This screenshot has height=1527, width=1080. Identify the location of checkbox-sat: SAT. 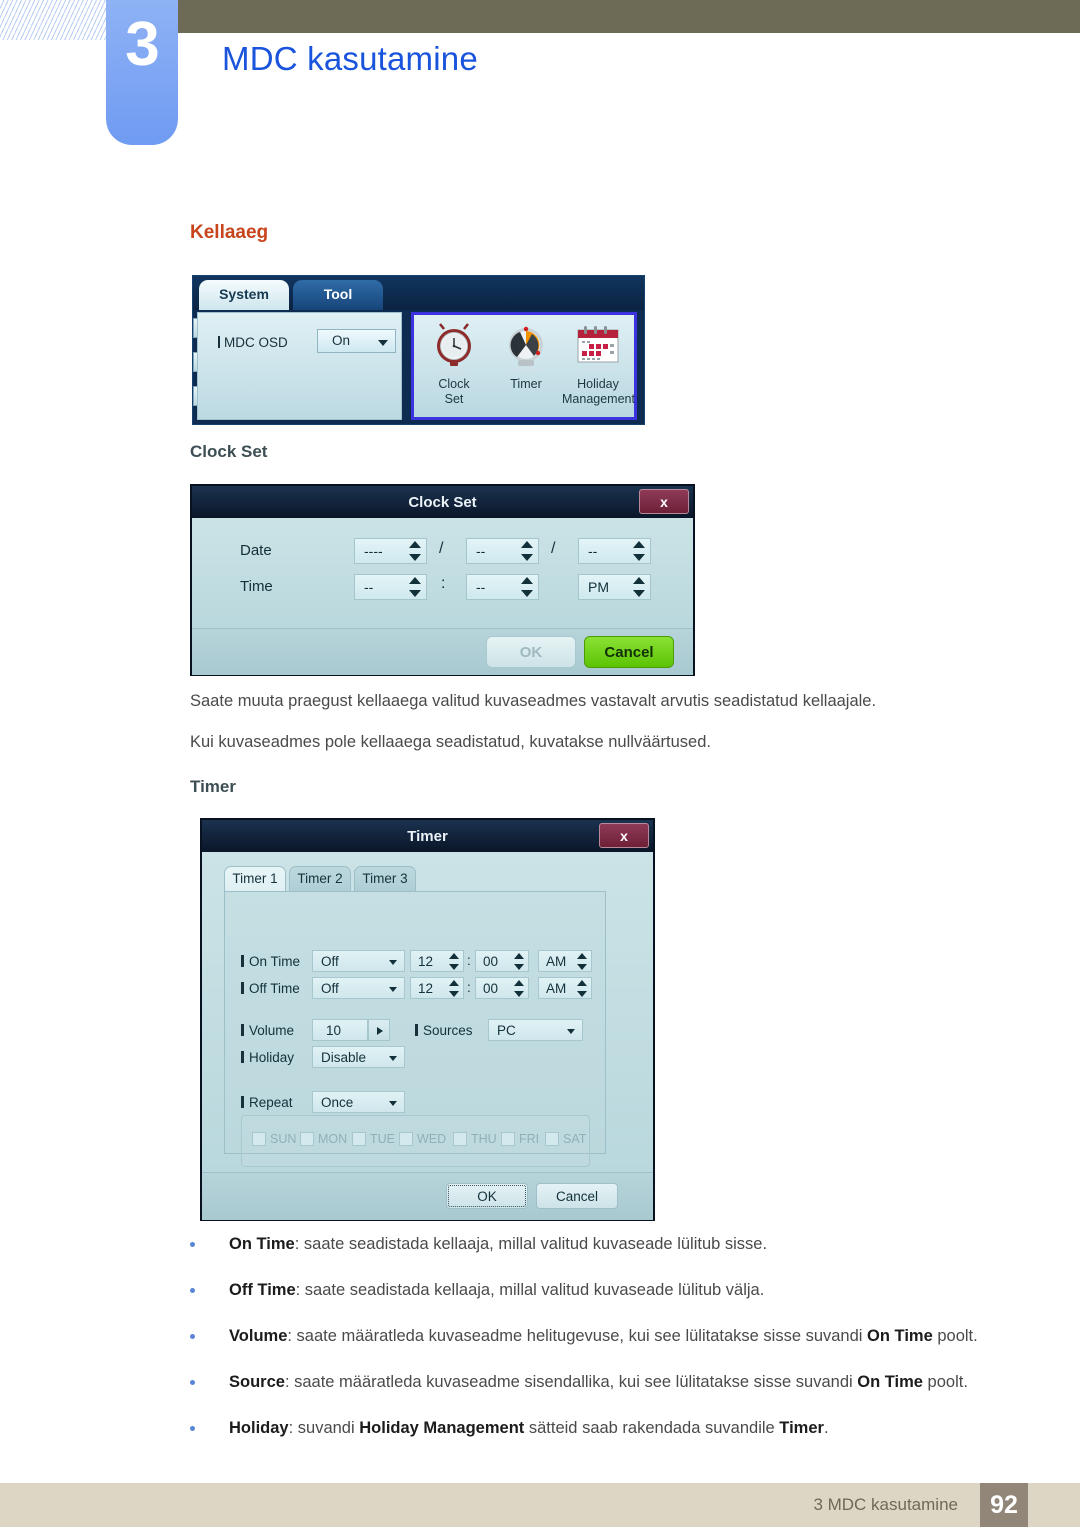
(565, 1139).